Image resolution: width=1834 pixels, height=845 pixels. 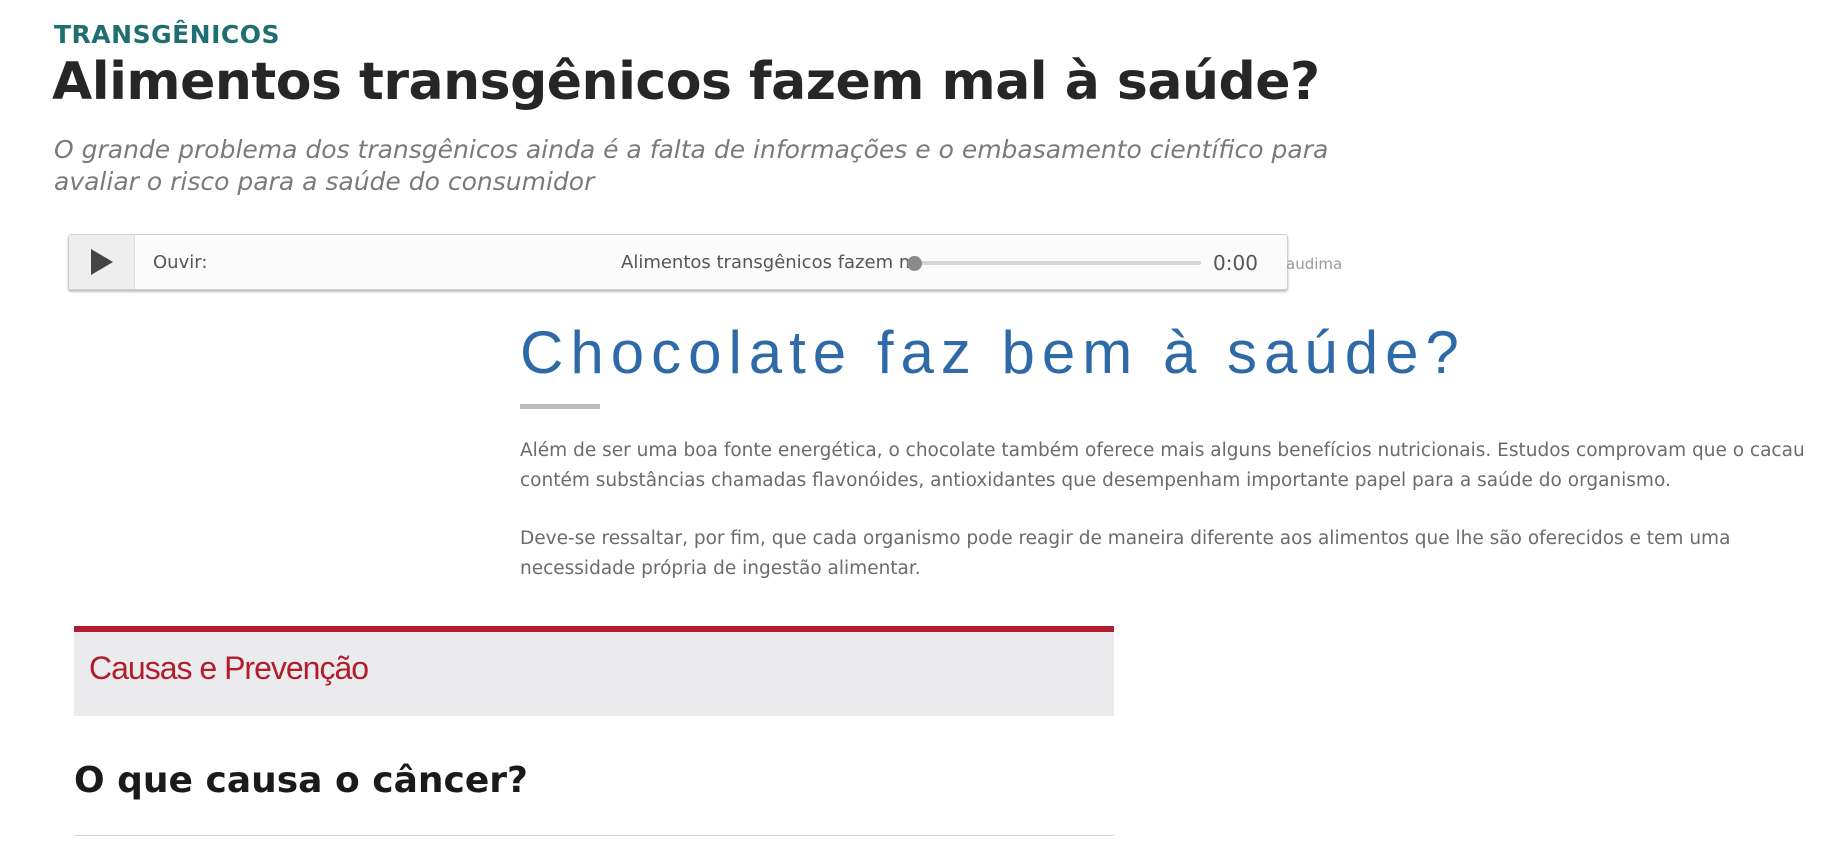 I want to click on player-label: Ouvir:, so click(x=180, y=262).